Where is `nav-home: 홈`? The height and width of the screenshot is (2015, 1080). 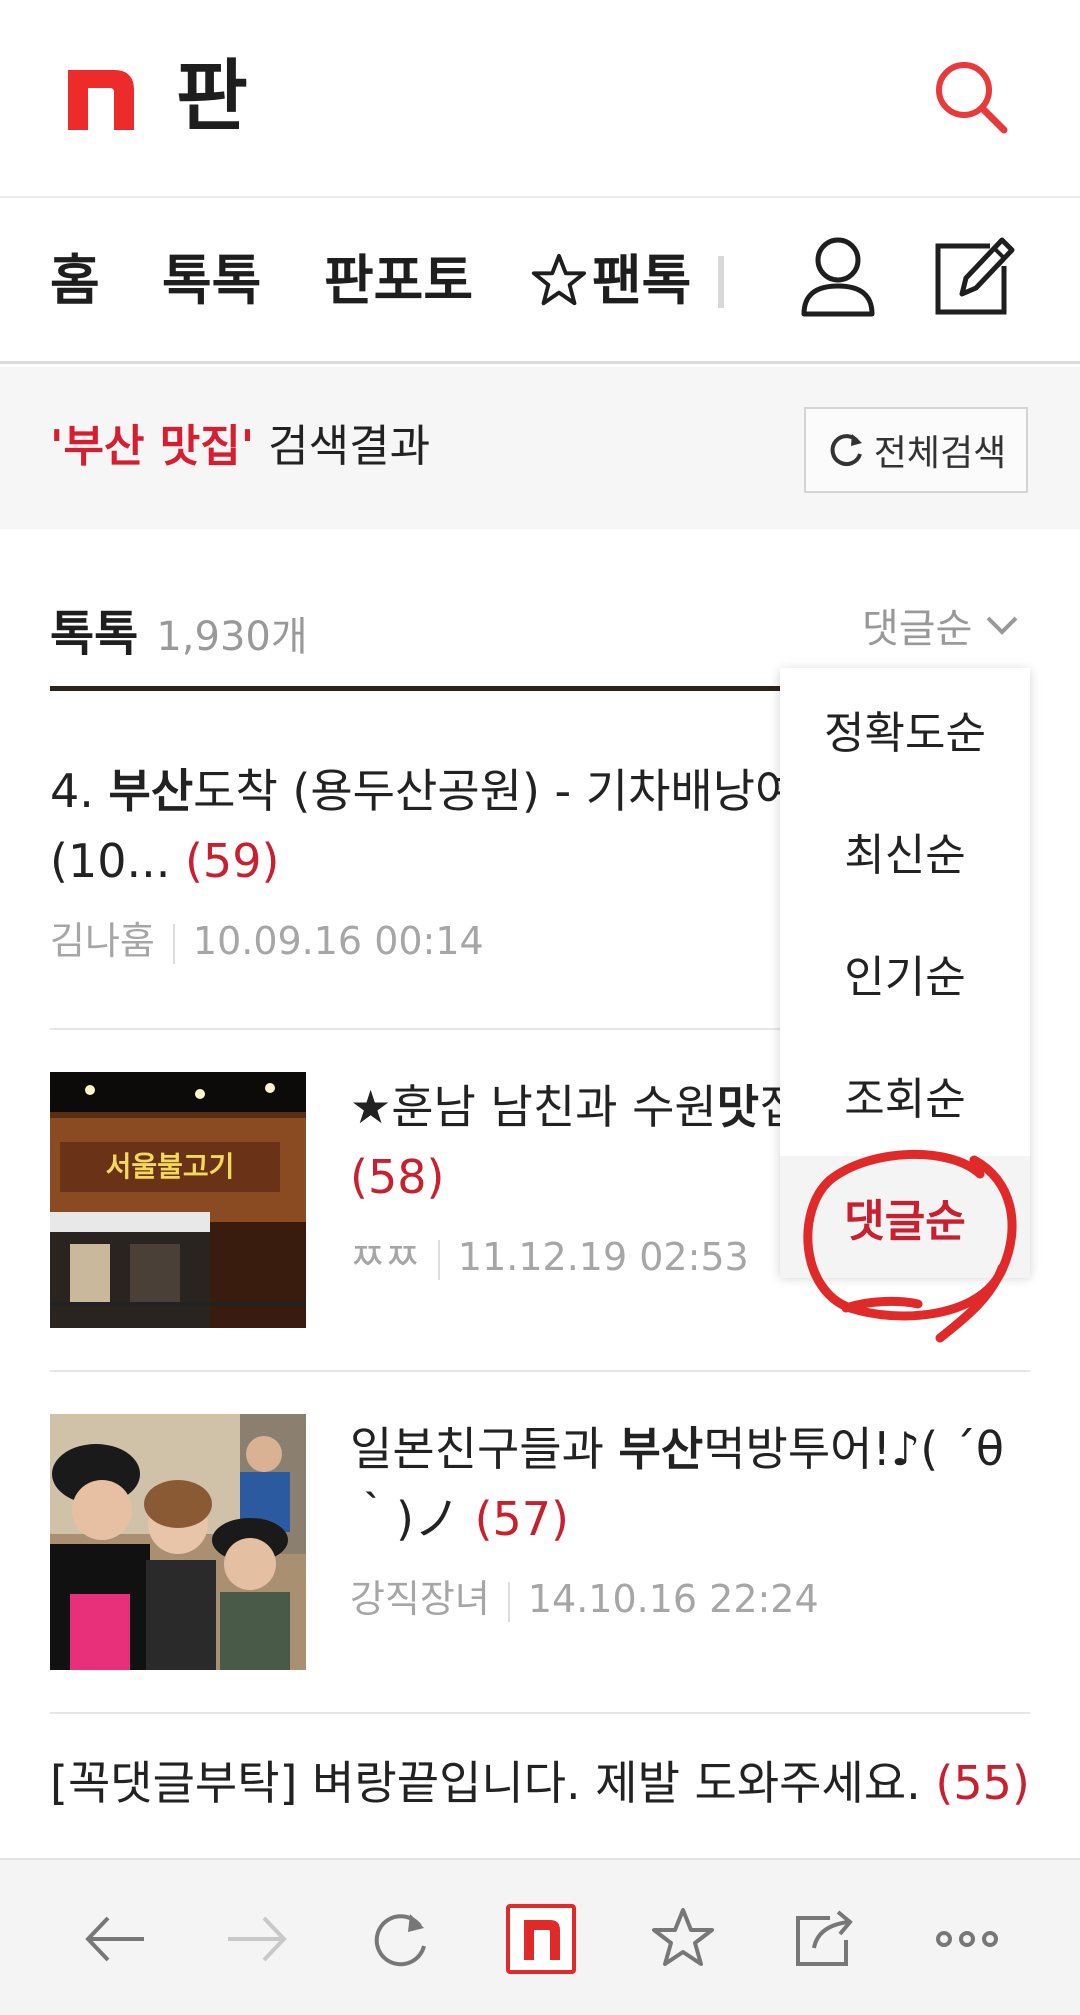 nav-home: 홈 is located at coordinates (75, 281).